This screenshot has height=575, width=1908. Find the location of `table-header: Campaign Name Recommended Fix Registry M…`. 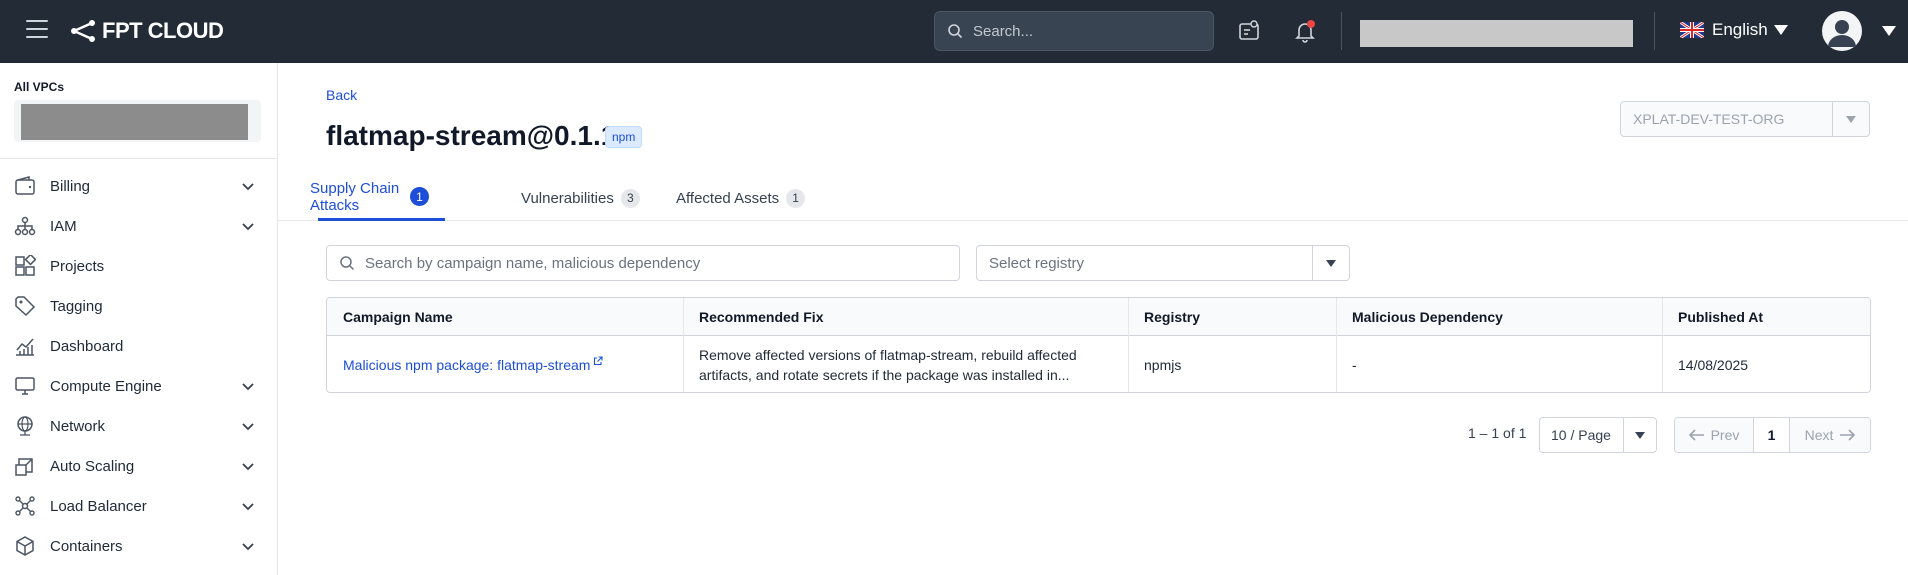

table-header: Campaign Name Recommended Fix Registry M… is located at coordinates (1098, 317).